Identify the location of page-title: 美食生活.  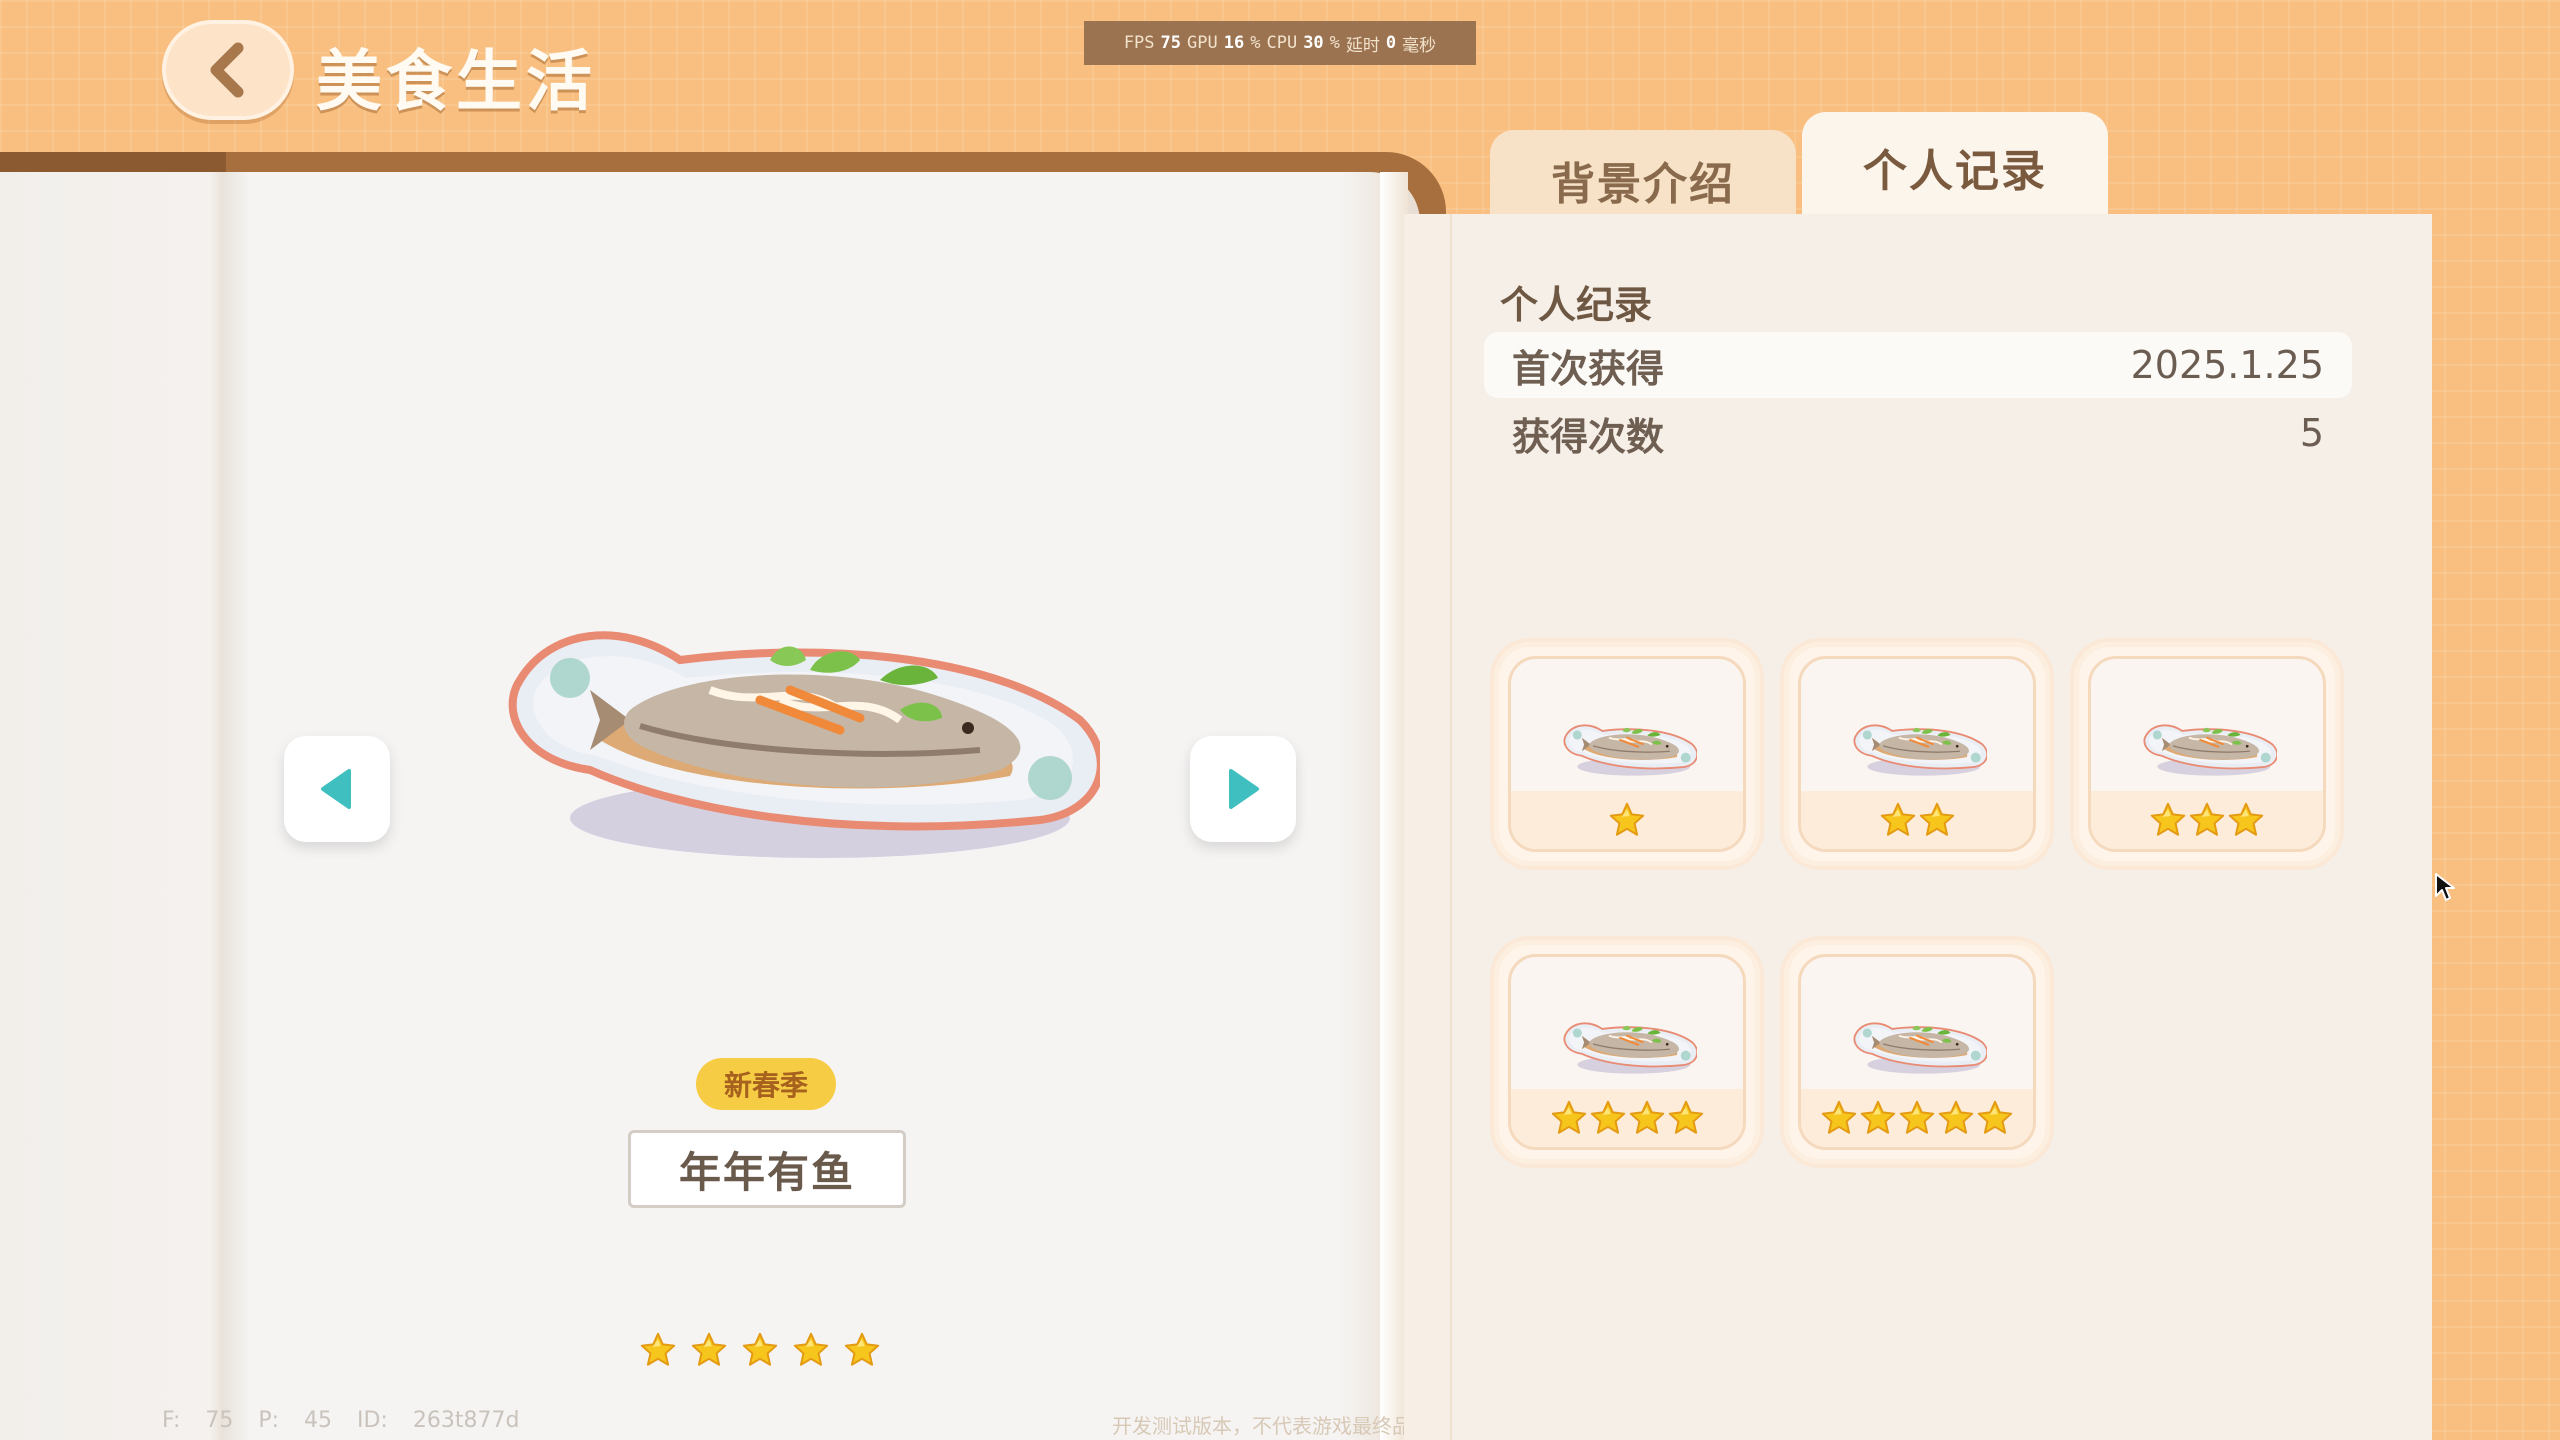
(456, 81).